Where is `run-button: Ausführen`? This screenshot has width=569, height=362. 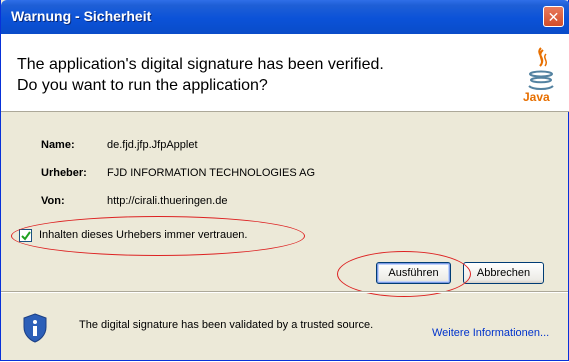 run-button: Ausführen is located at coordinates (413, 273).